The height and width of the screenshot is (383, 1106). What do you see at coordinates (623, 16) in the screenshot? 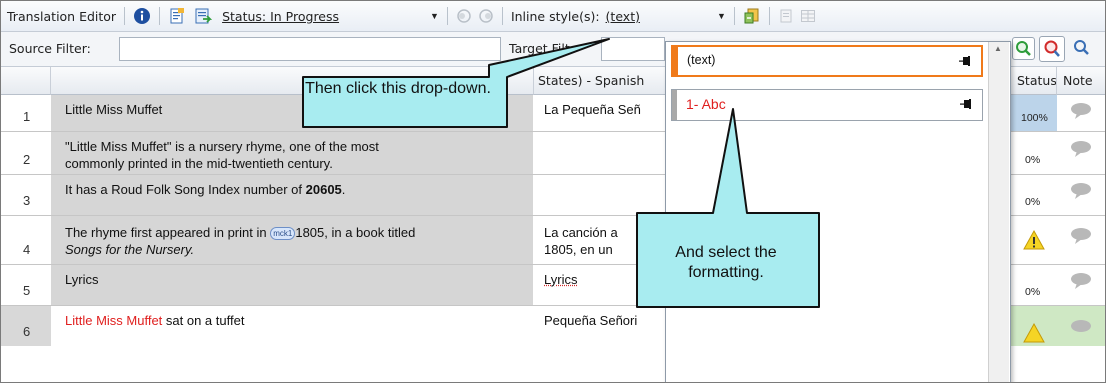
I see `inline-style-value: (text)` at bounding box center [623, 16].